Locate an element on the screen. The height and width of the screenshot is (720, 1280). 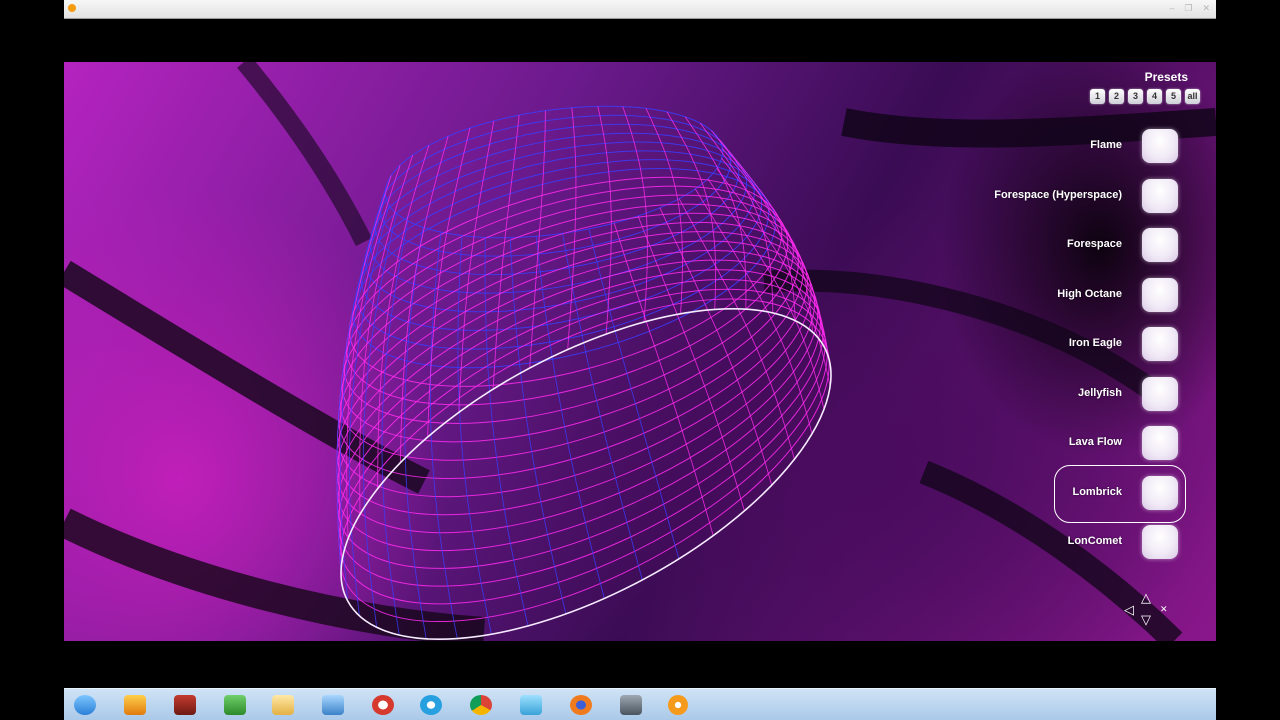
preset-label: Lombrick is located at coordinates (1097, 492).